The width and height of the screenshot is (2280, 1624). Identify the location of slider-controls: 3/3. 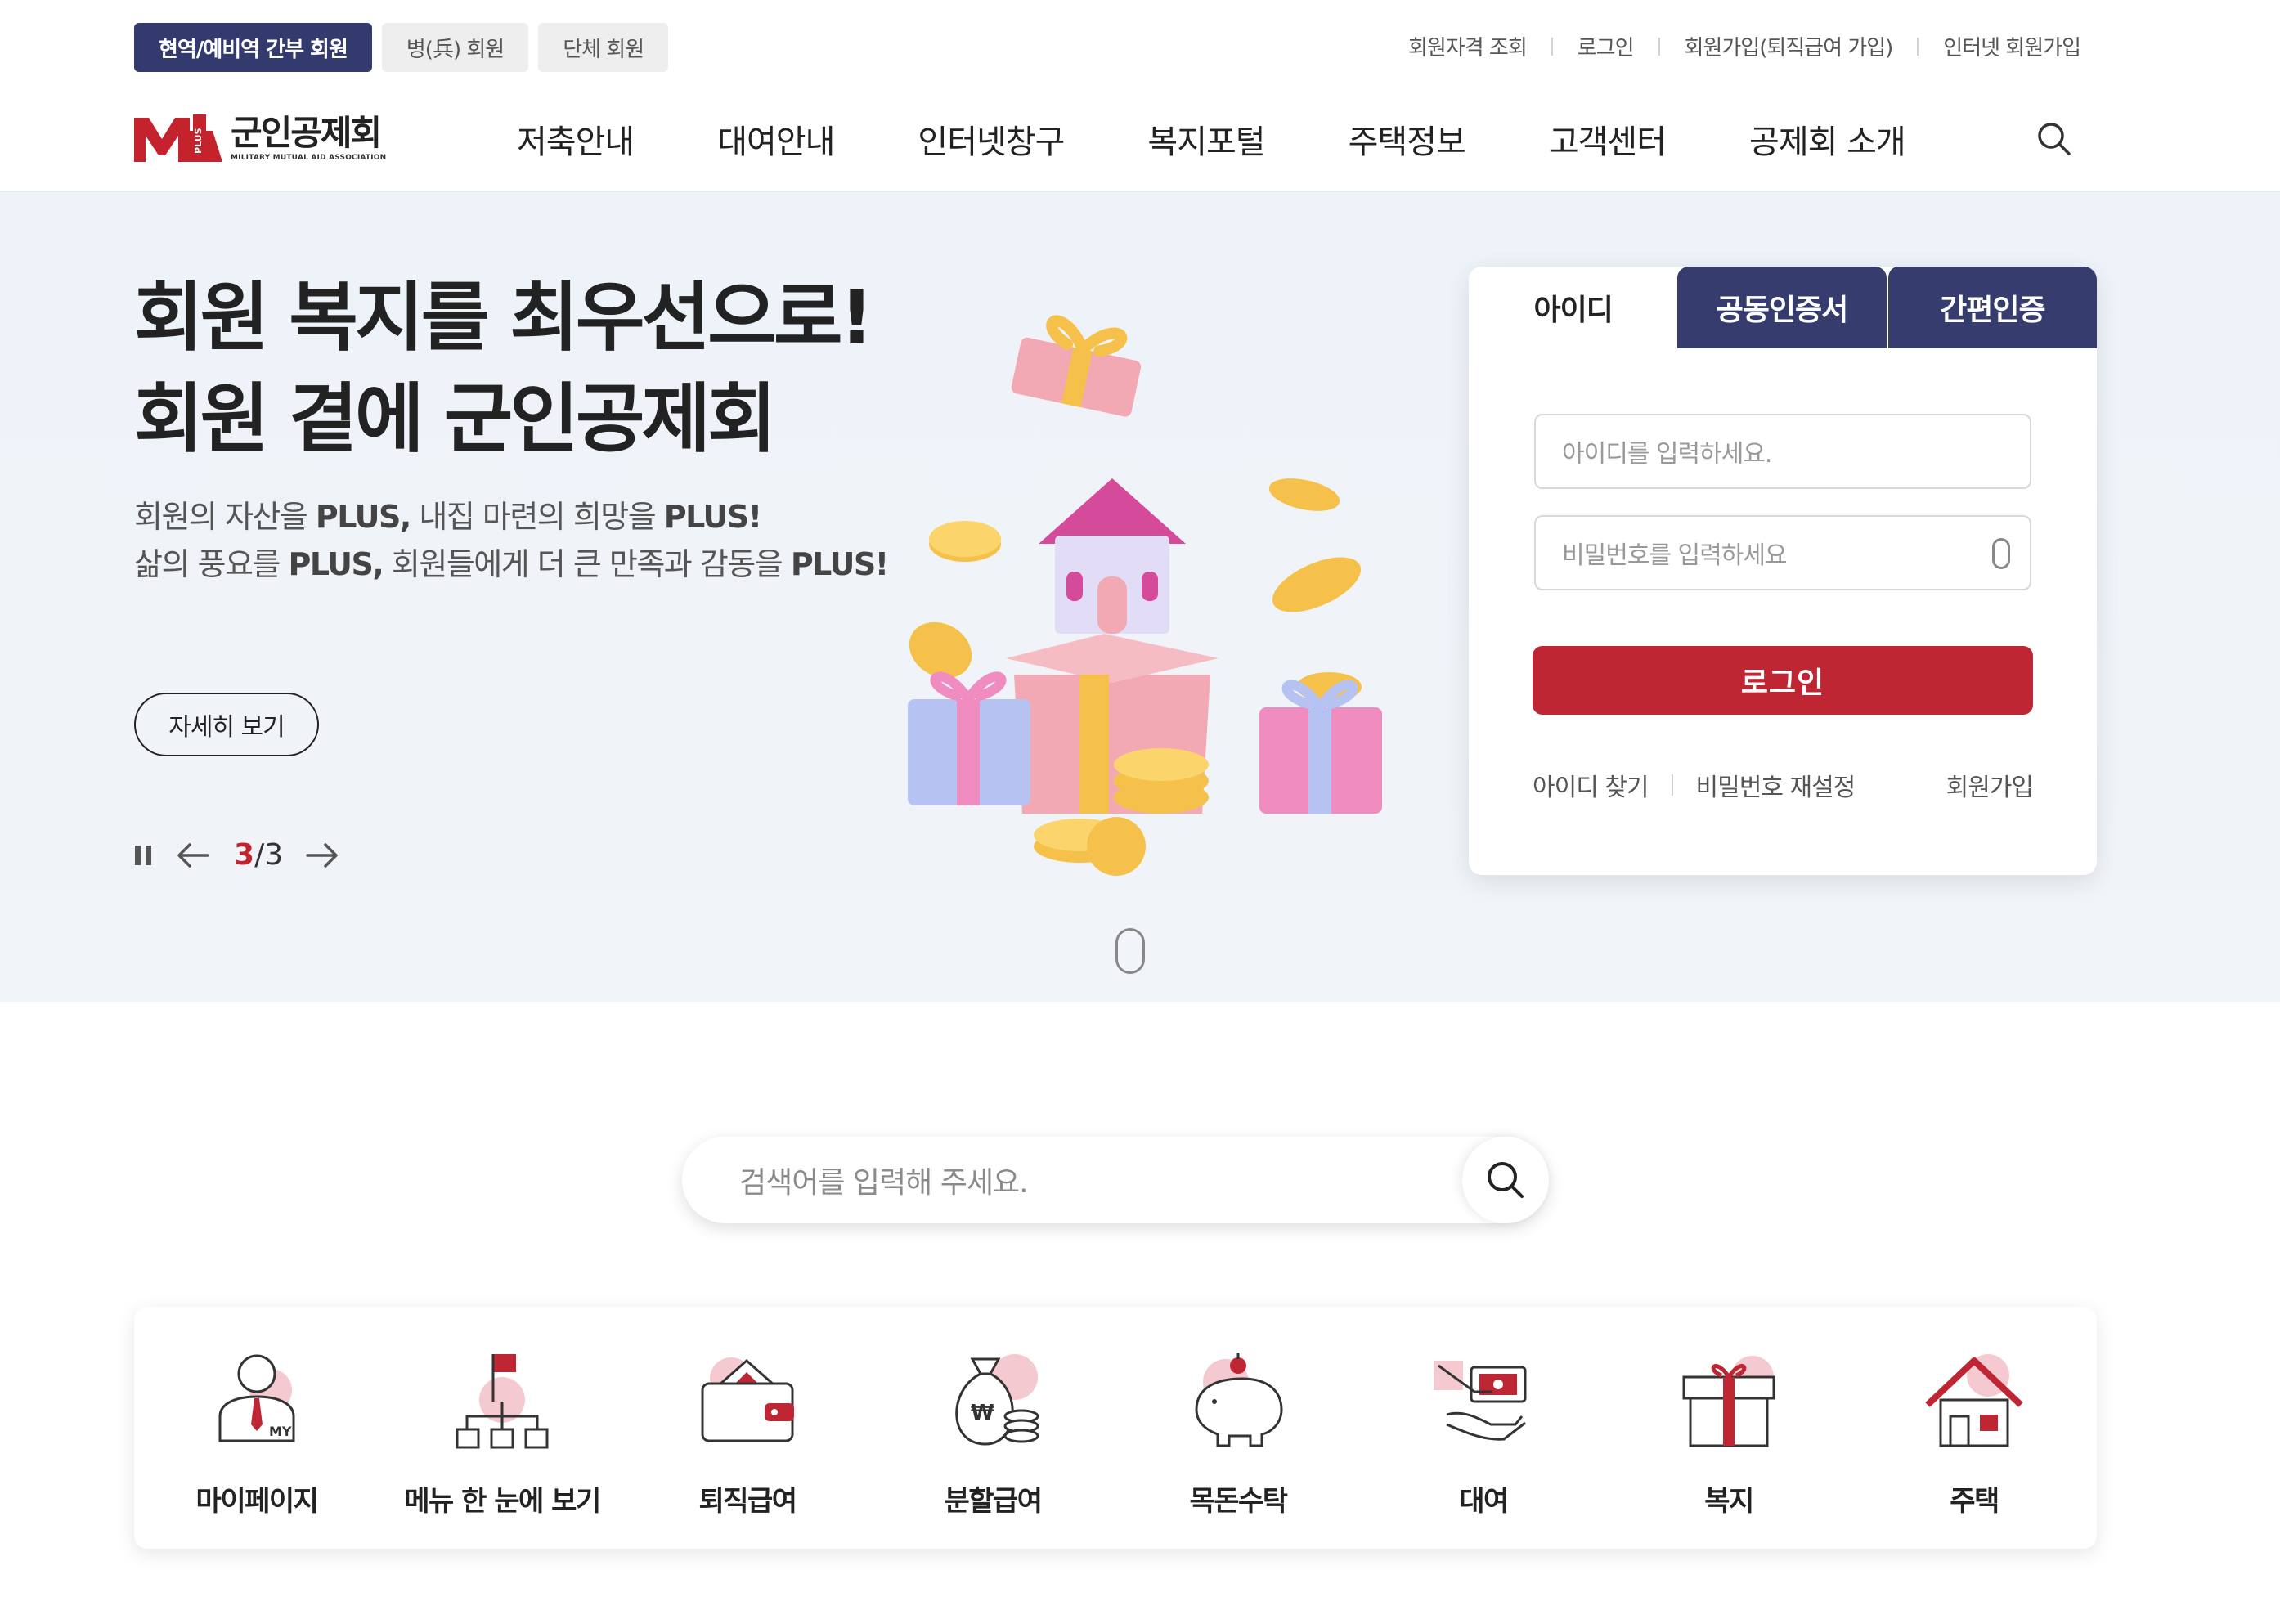
(236, 855).